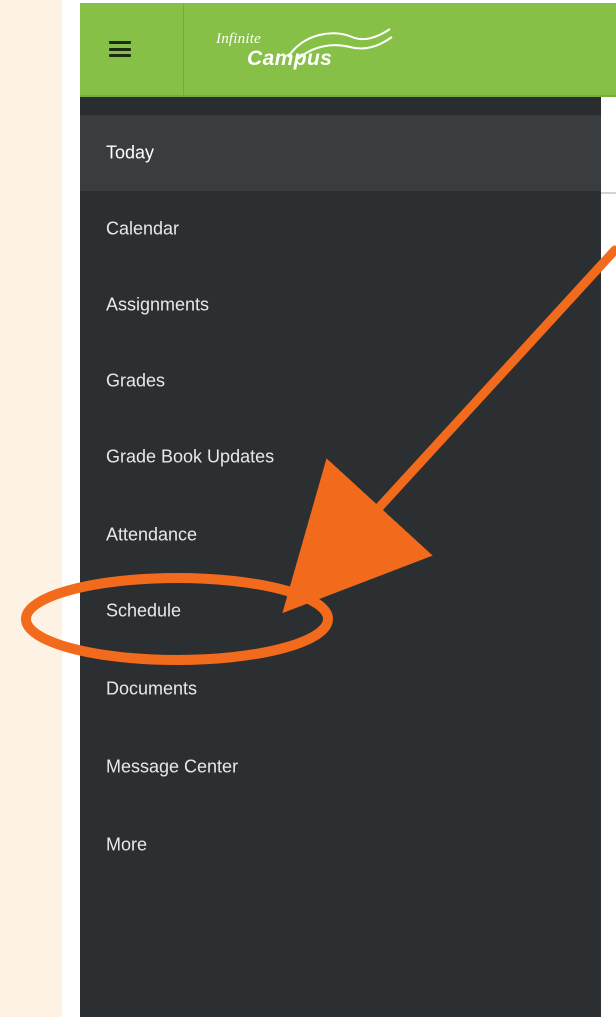  I want to click on sidebar-item-label: Schedule, so click(144, 610).